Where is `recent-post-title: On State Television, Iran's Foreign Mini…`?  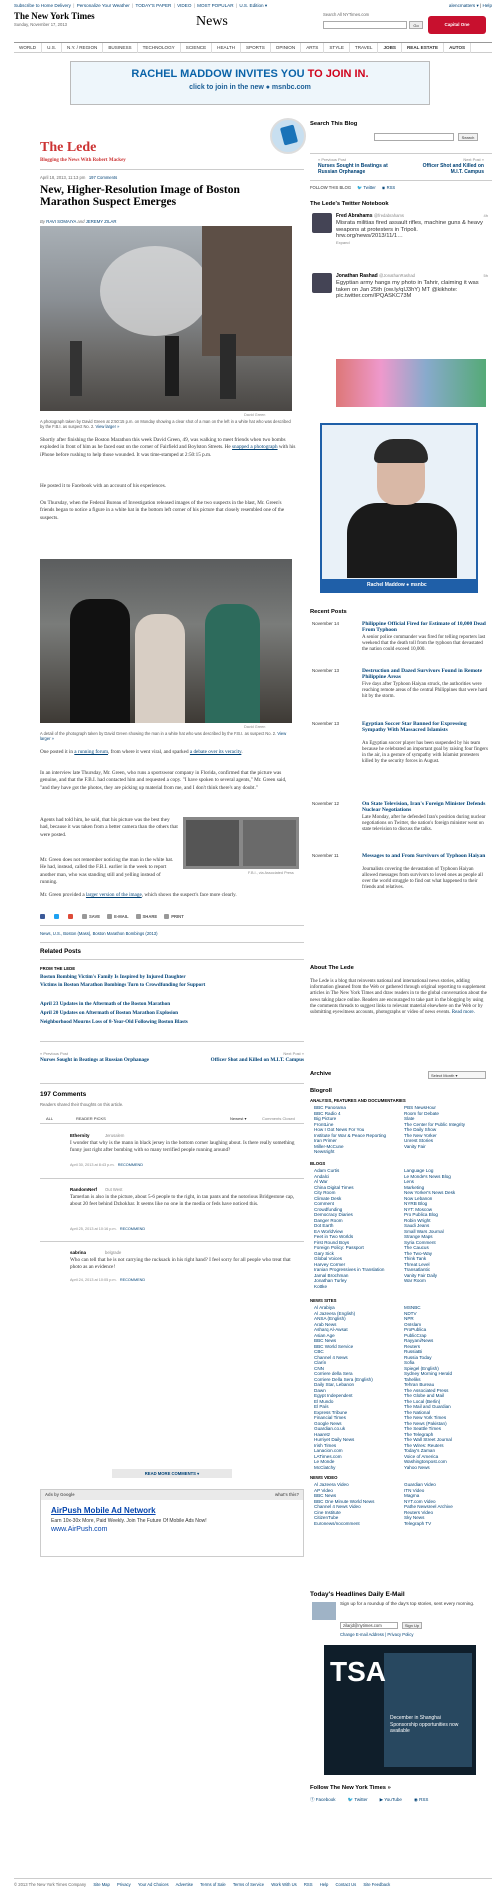 recent-post-title: On State Television, Iran's Foreign Mini… is located at coordinates (426, 807).